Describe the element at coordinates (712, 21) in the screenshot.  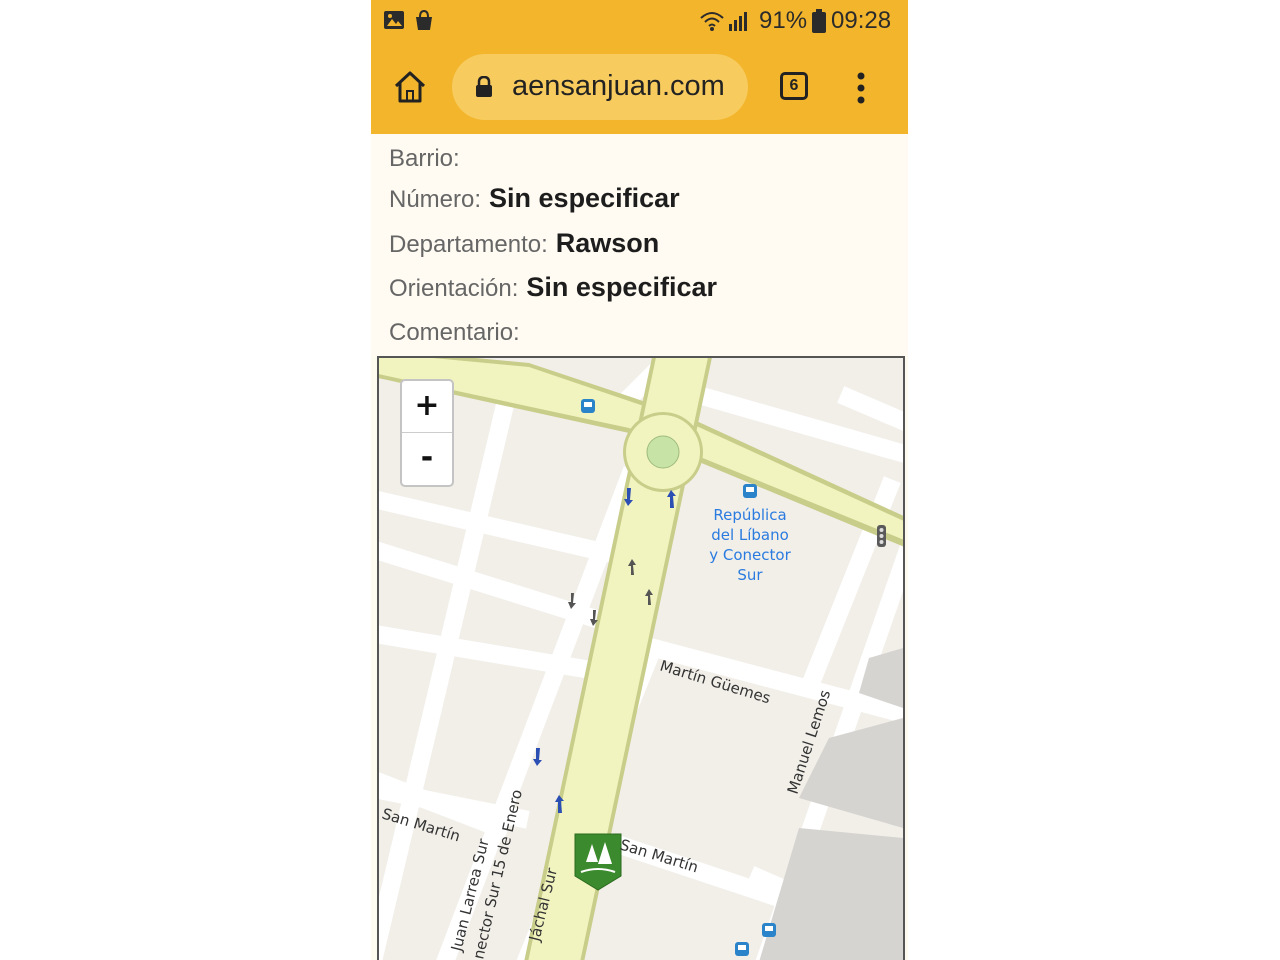
I see `wifi-icon` at that location.